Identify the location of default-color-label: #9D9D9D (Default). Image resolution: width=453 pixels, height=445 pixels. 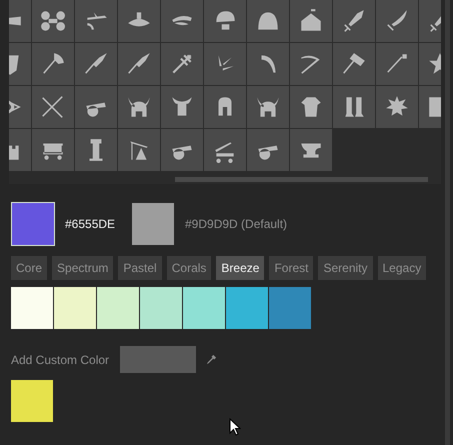
(236, 224).